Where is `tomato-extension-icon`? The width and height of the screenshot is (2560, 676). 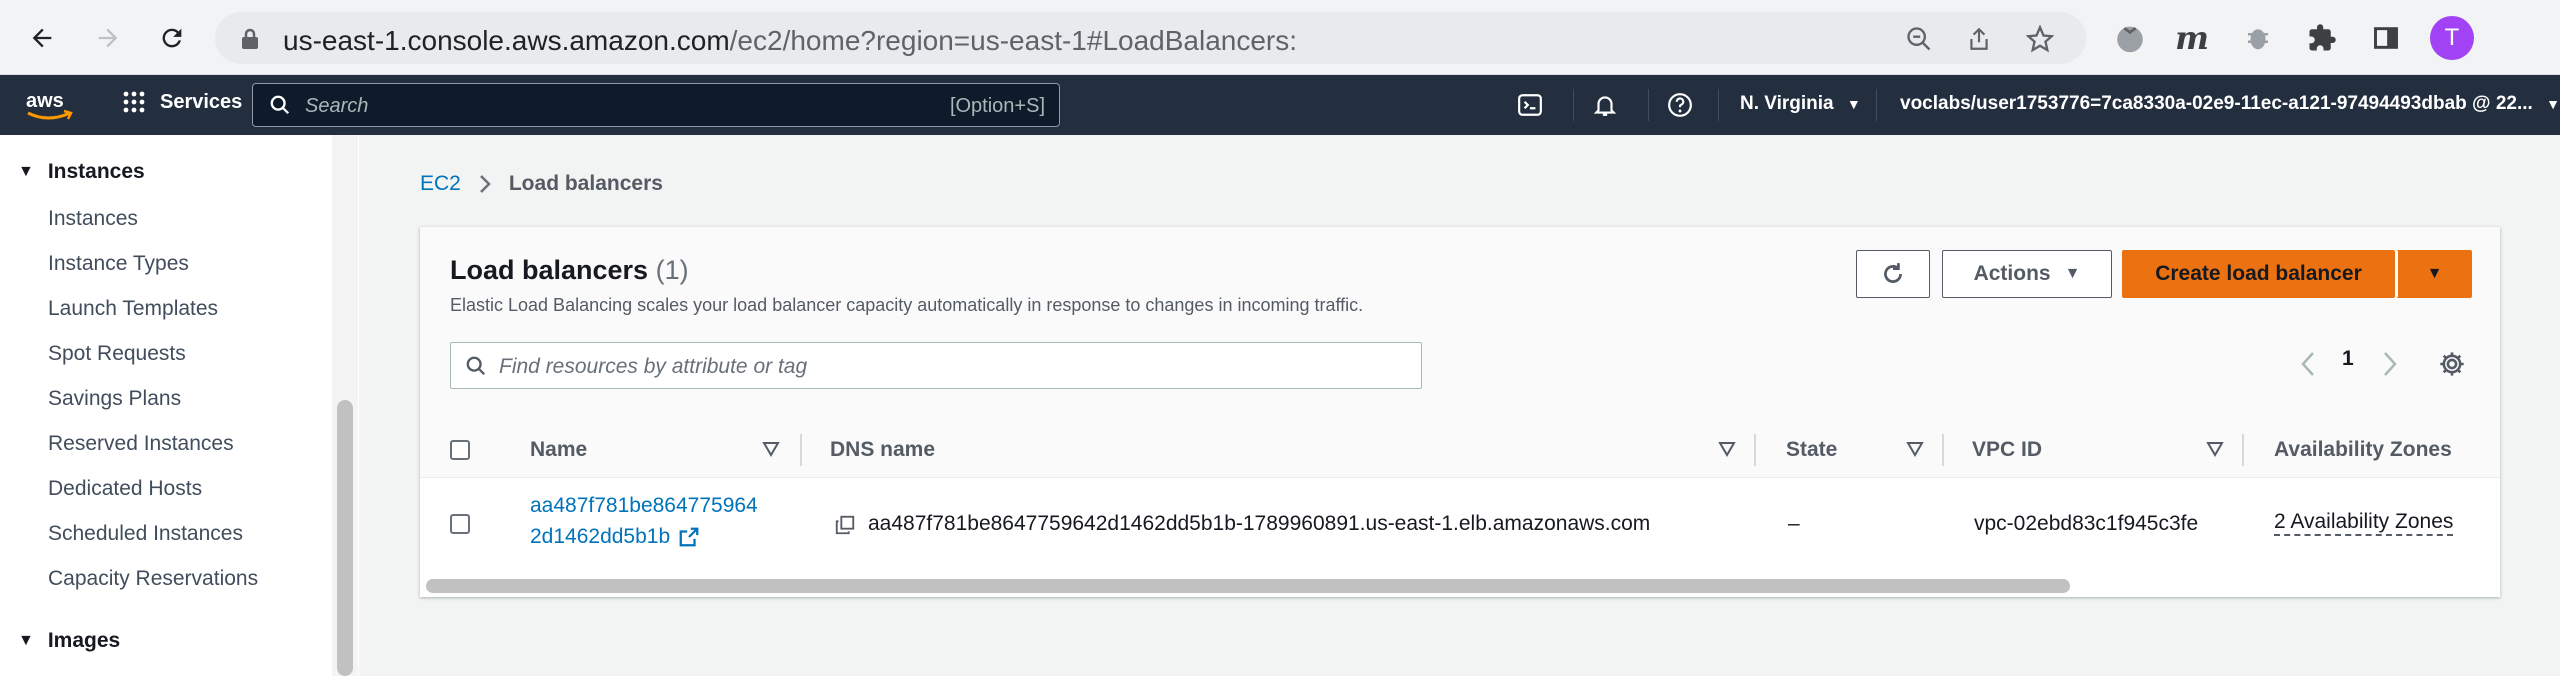
tomato-extension-icon is located at coordinates (2130, 38).